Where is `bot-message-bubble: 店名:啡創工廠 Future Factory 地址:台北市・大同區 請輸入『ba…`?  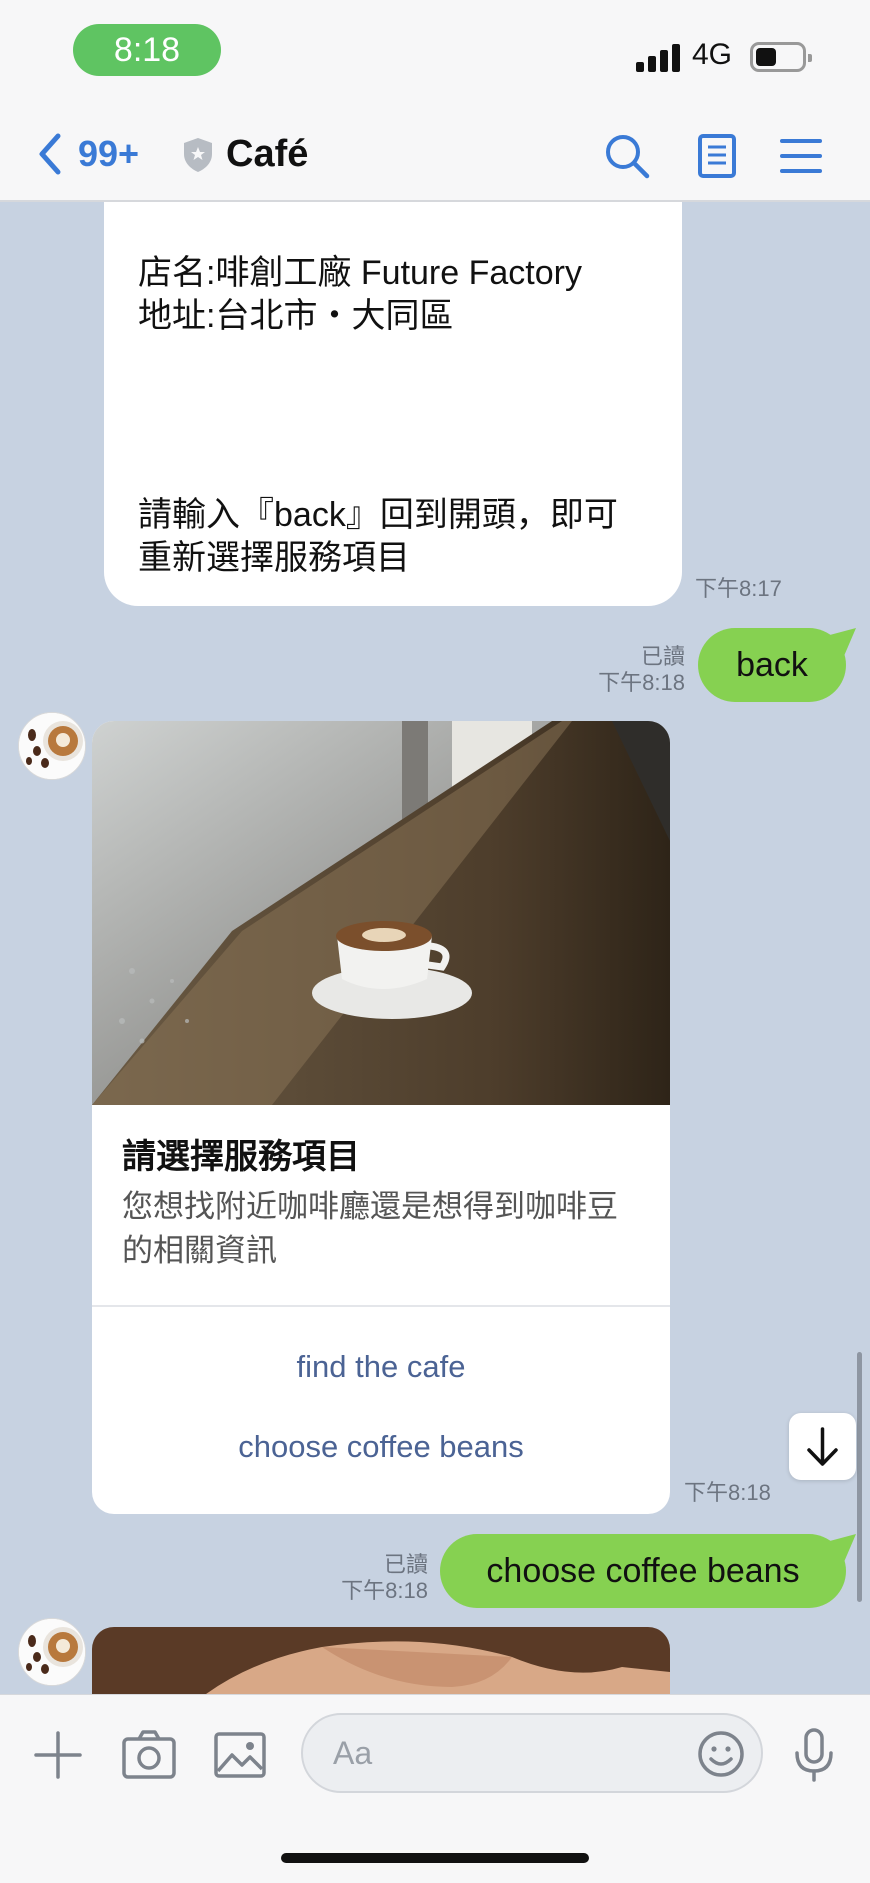
bot-message-bubble: 店名:啡創工廠 Future Factory 地址:台北市・大同區 請輸入『ba… is located at coordinates (393, 404).